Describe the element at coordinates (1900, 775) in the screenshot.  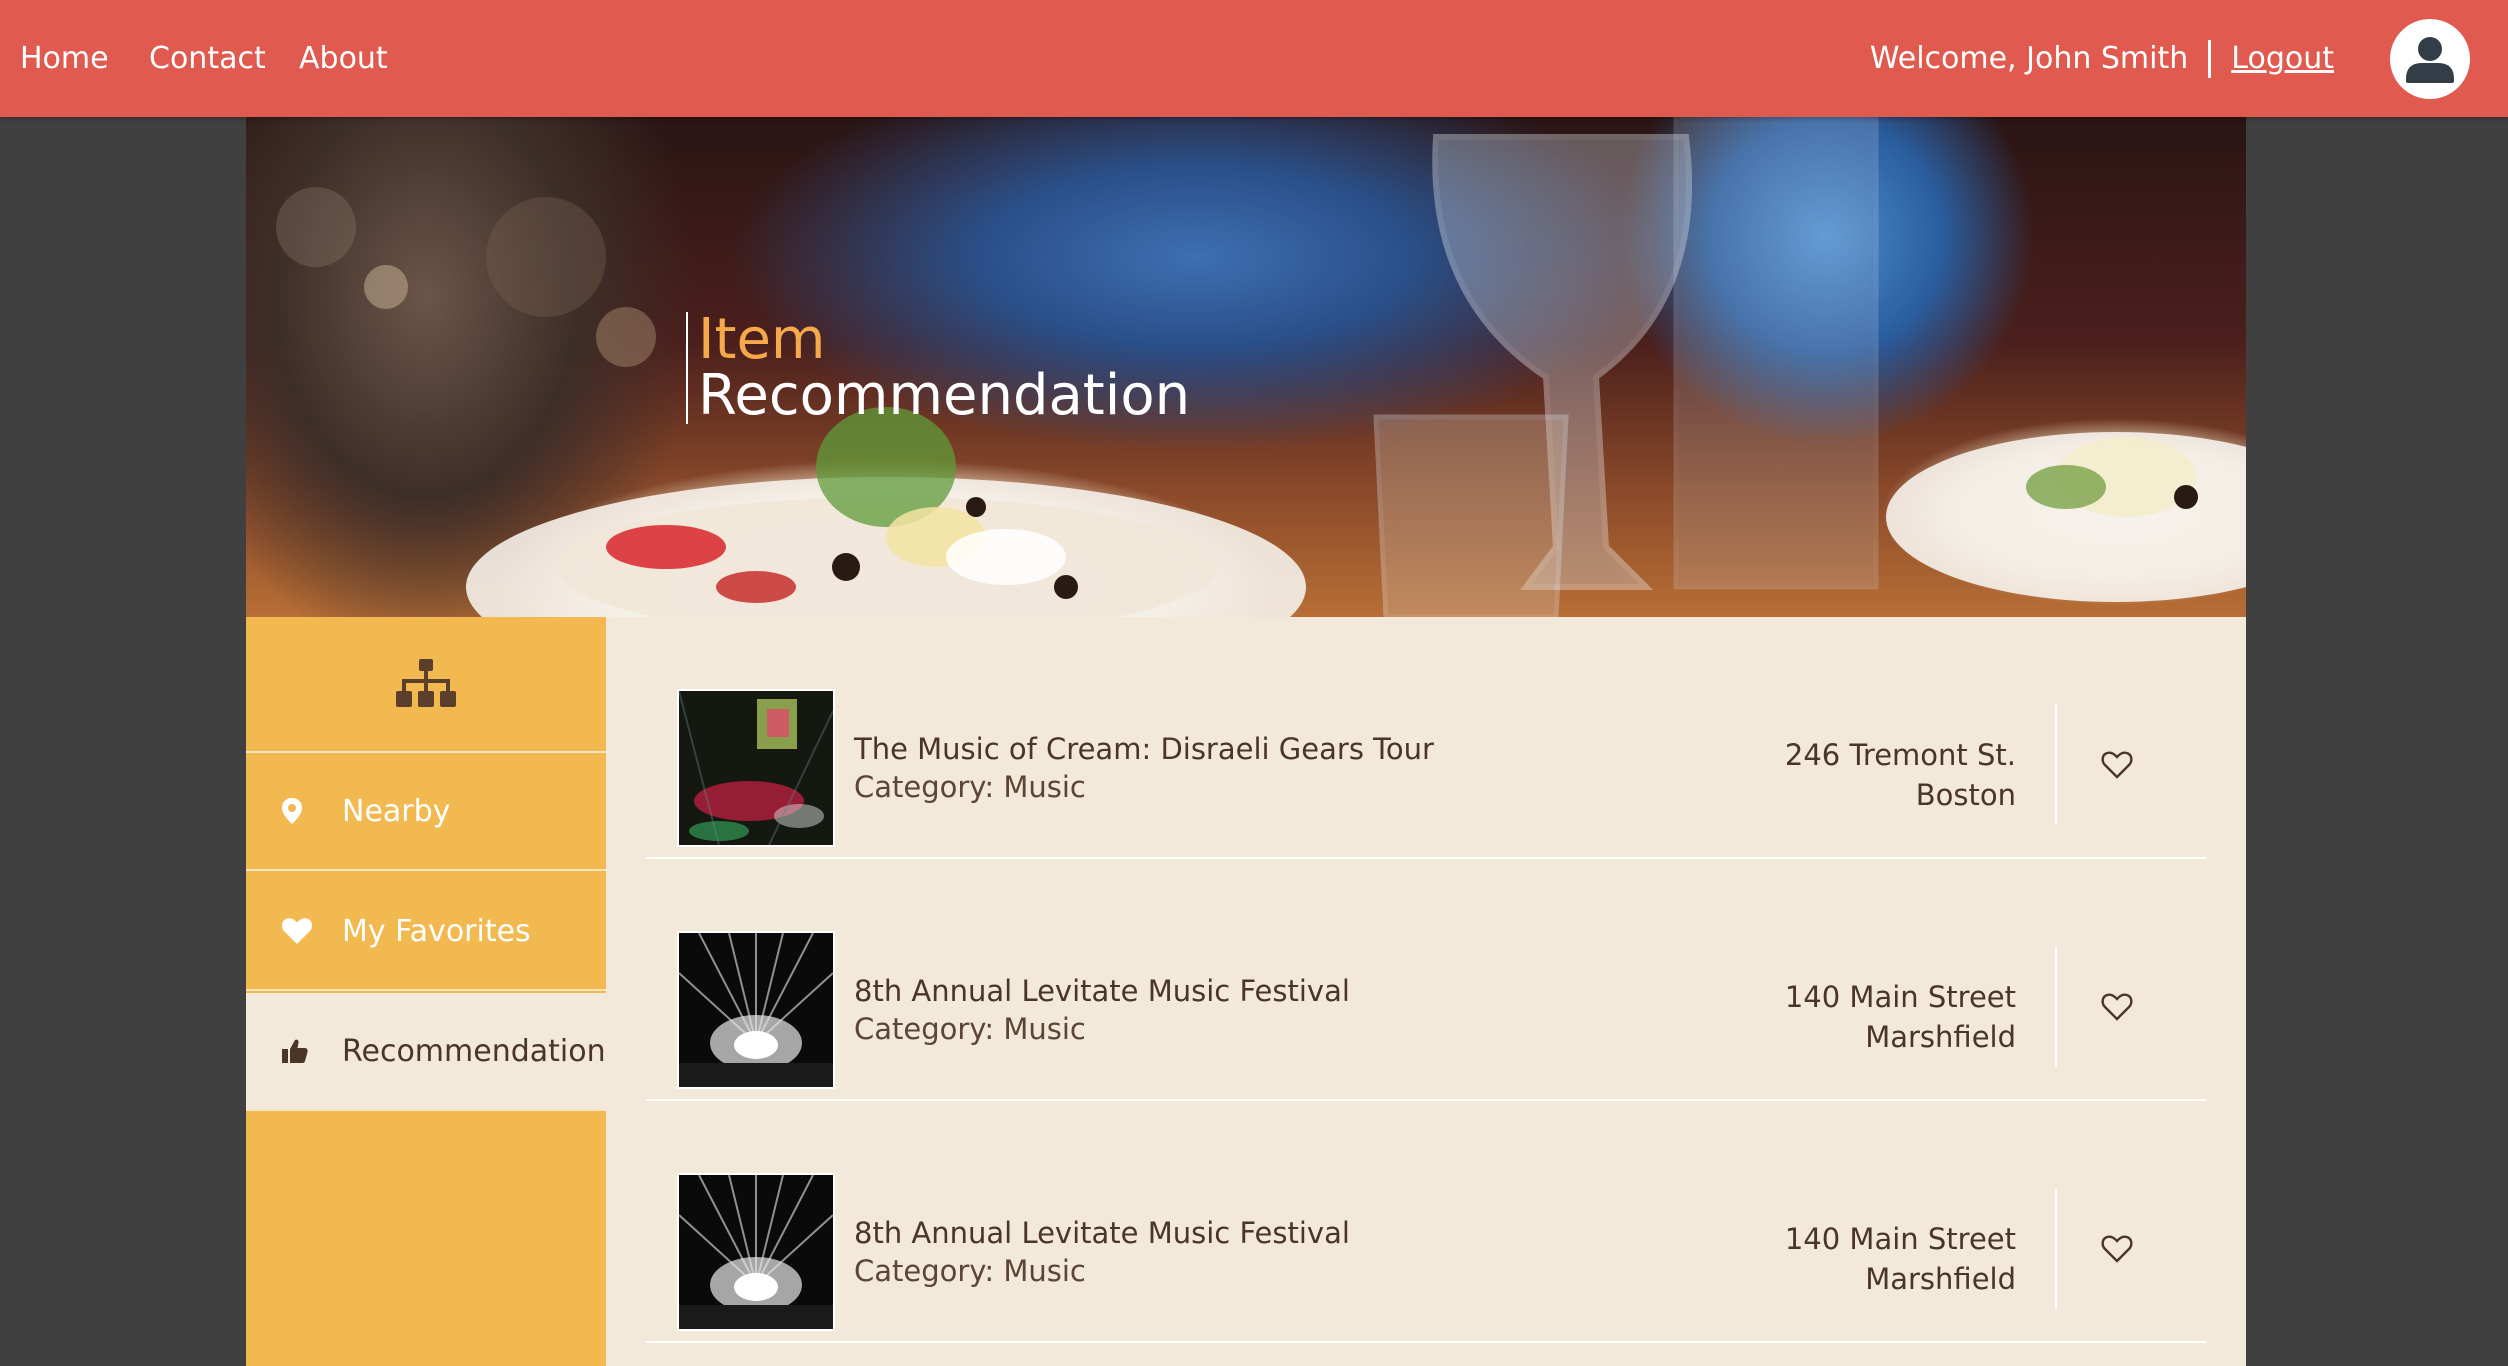
I see `item-address: 246 Tremont St. Boston` at that location.